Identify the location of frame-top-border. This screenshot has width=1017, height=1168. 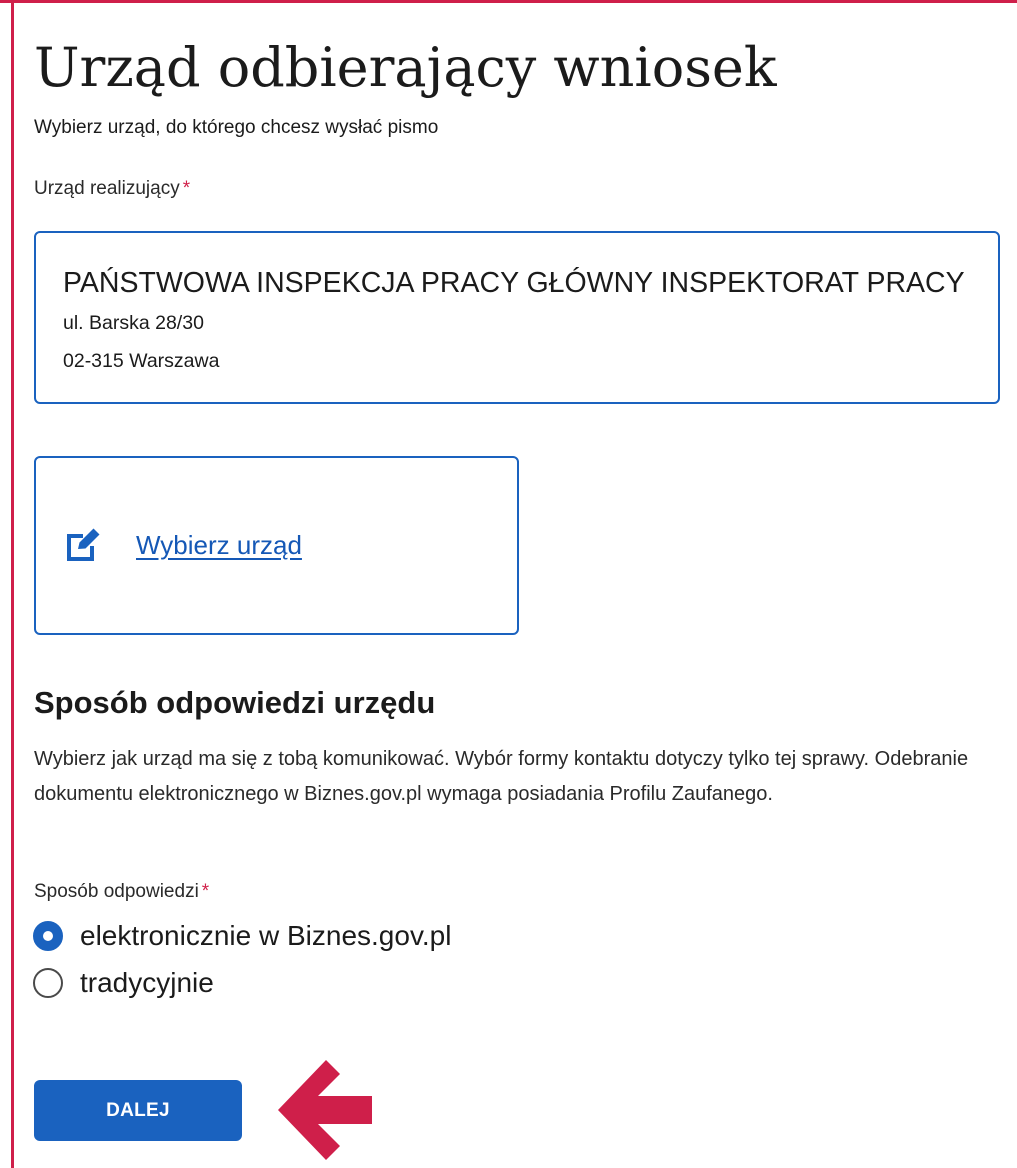
(508, 1).